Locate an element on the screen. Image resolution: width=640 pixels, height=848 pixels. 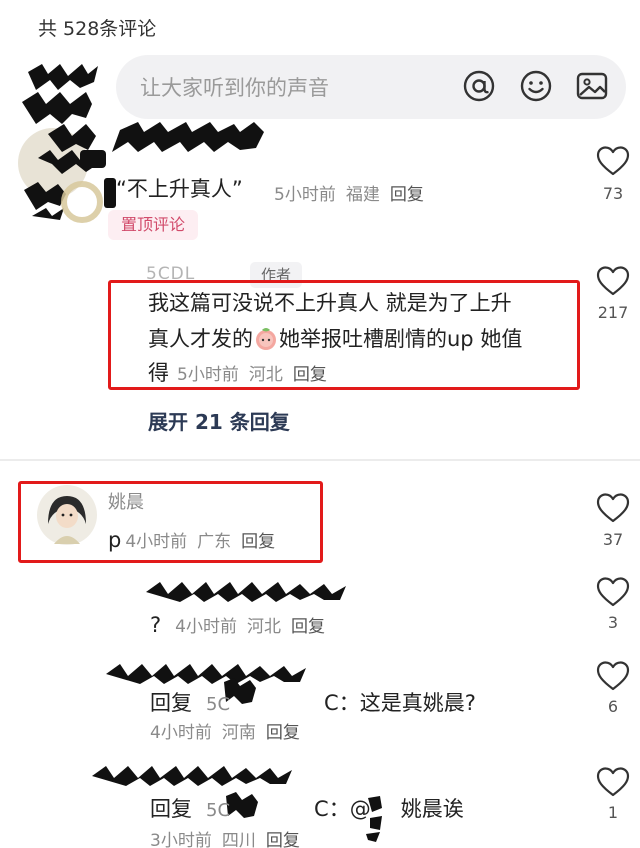
comment-line: p 4小时前 广东 回复 is located at coordinates (191, 540).